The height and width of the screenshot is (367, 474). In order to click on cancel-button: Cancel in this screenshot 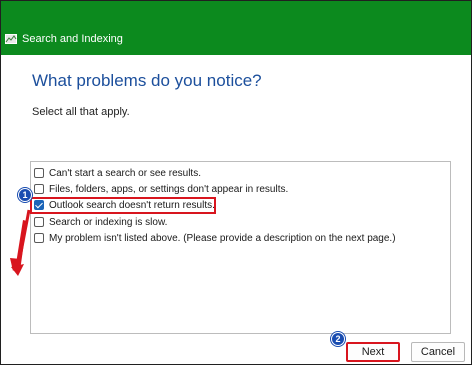, I will do `click(438, 352)`.